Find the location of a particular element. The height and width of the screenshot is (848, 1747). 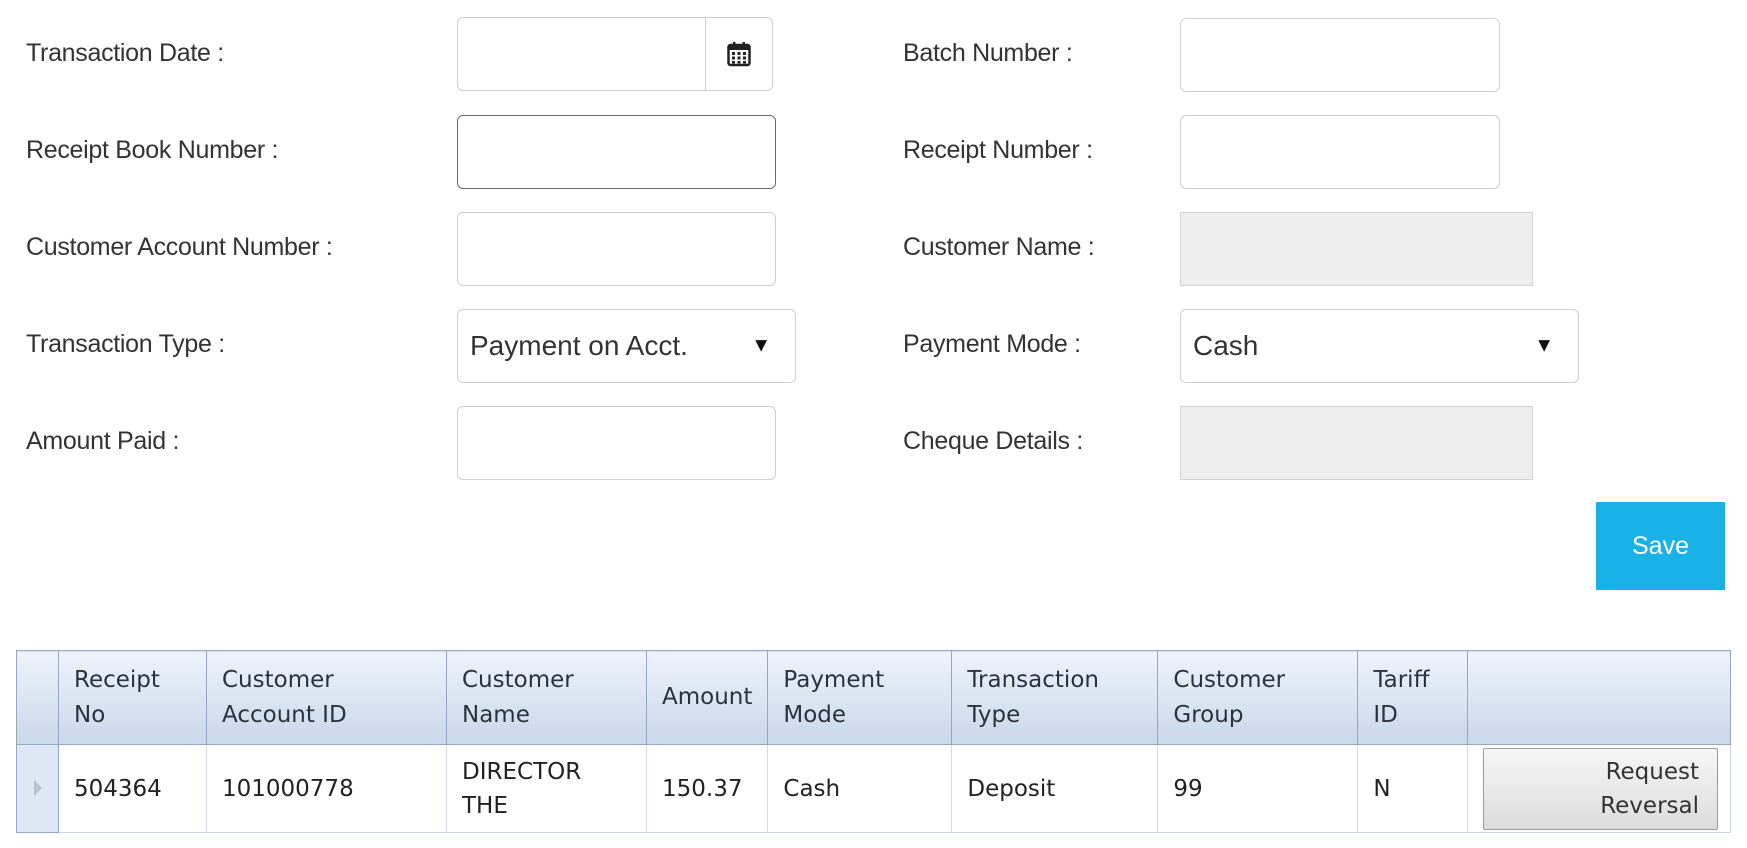

cell-receipt-no: 504364 is located at coordinates (132, 788).